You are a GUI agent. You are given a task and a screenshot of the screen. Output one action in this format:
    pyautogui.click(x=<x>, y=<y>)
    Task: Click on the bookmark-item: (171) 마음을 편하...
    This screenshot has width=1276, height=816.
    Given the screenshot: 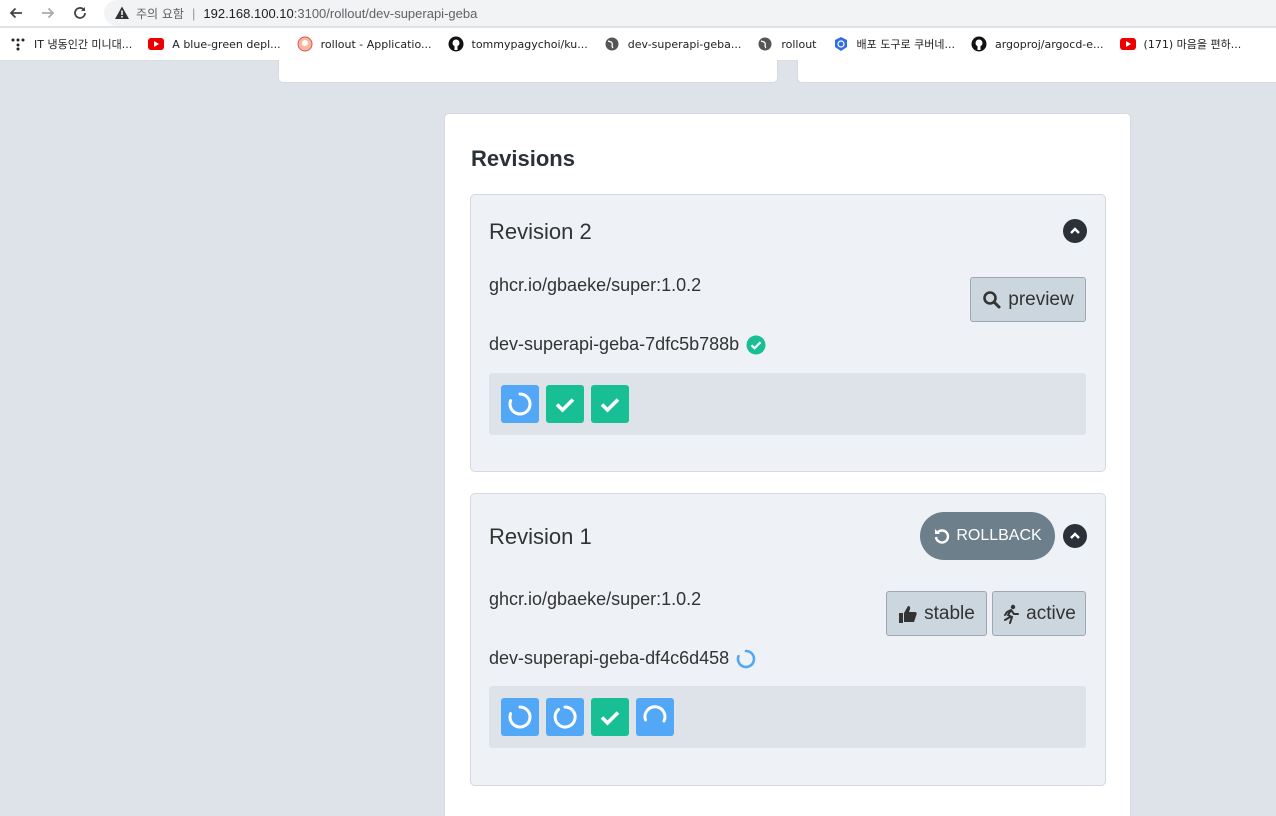 What is the action you would take?
    pyautogui.click(x=1180, y=44)
    